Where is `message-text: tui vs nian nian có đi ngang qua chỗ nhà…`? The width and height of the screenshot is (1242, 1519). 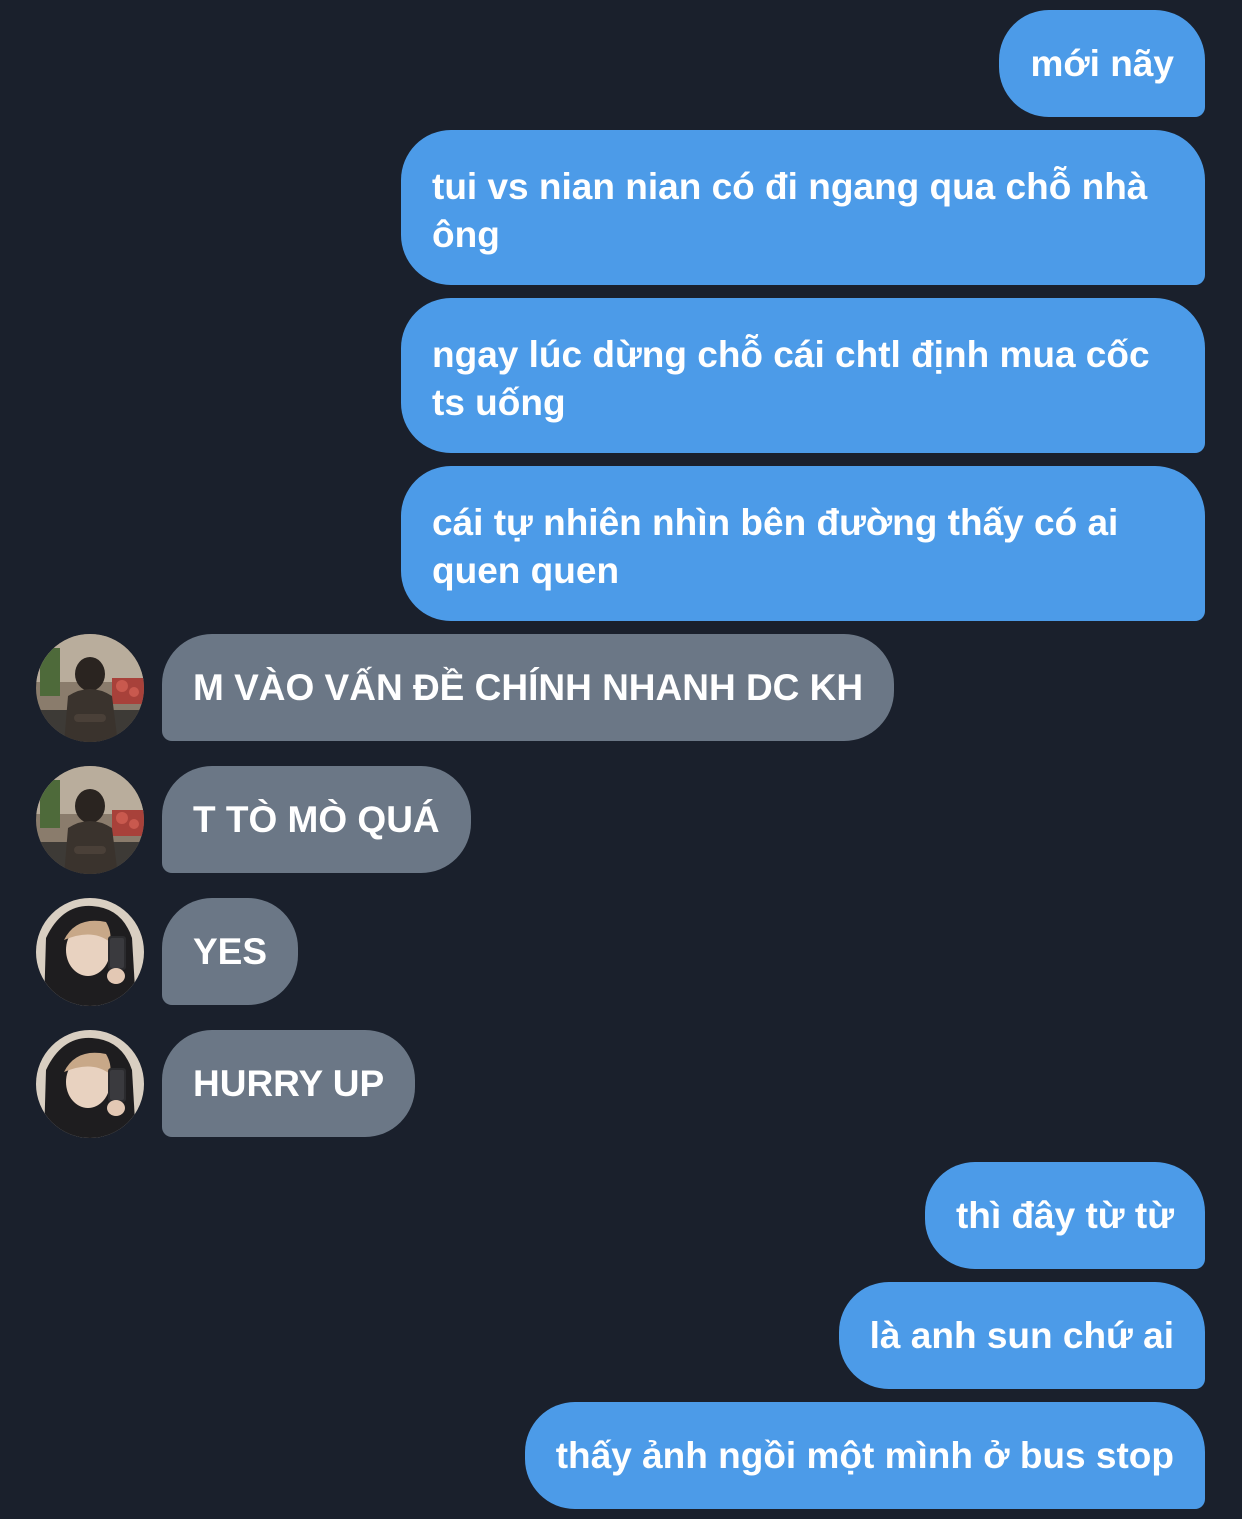
message-text: tui vs nian nian có đi ngang qua chỗ nhà… is located at coordinates (790, 210).